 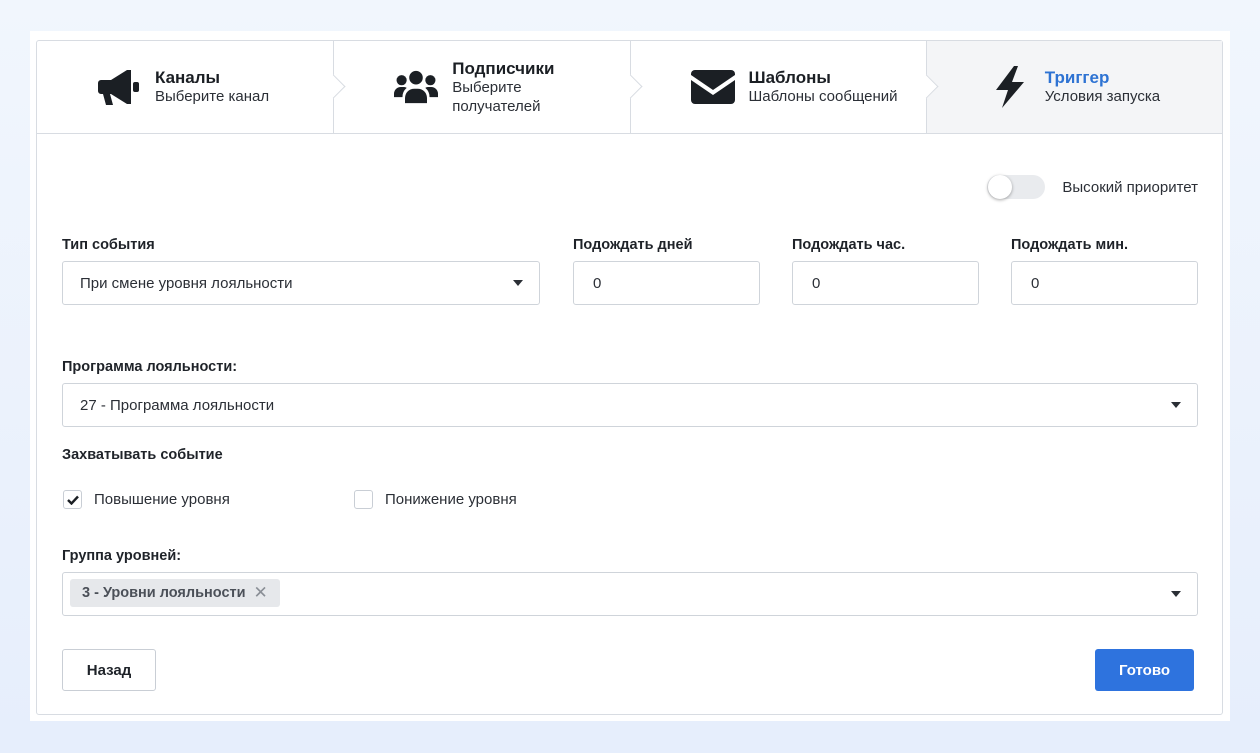 I want to click on step-templates: Шаблоны Шаблоны сообщений, so click(x=784, y=87).